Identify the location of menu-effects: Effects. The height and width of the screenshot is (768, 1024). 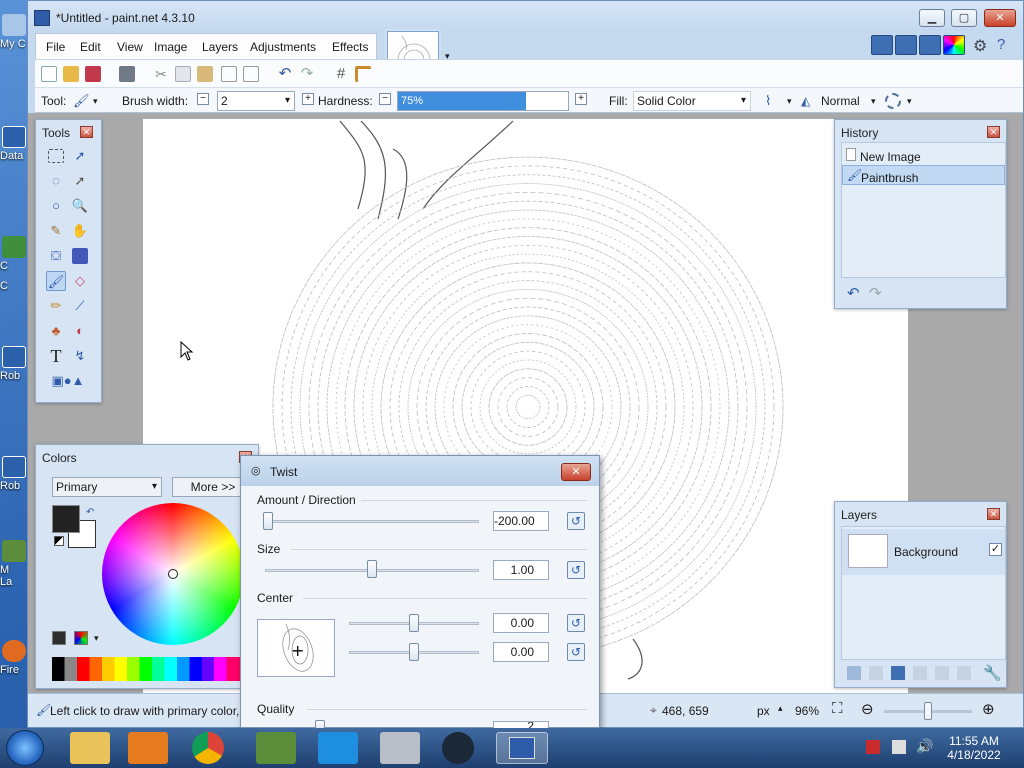
(350, 47).